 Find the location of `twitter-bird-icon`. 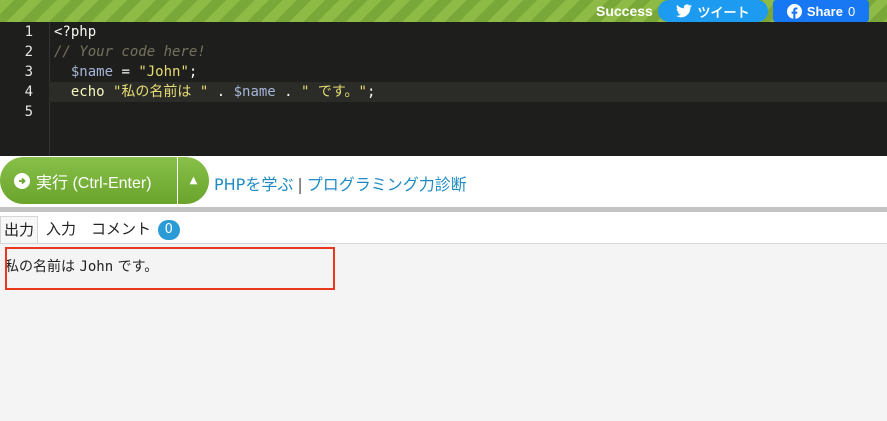

twitter-bird-icon is located at coordinates (684, 11).